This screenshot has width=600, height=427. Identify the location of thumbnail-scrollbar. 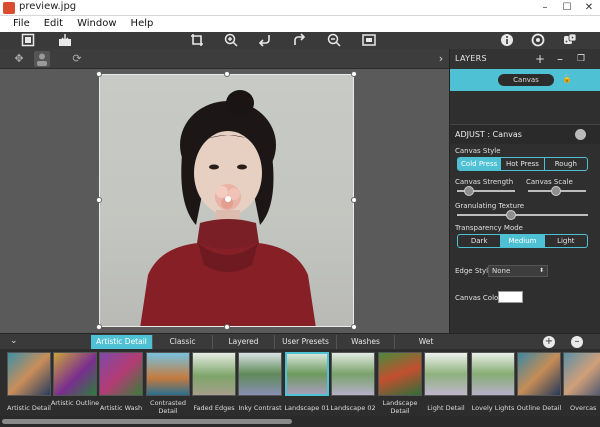
(300, 421).